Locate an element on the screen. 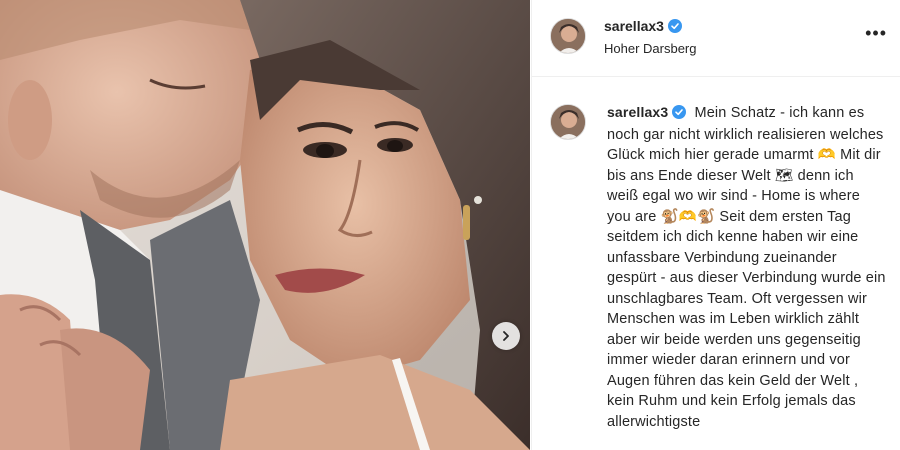  caption-username-link: sarellax3 is located at coordinates (647, 112).